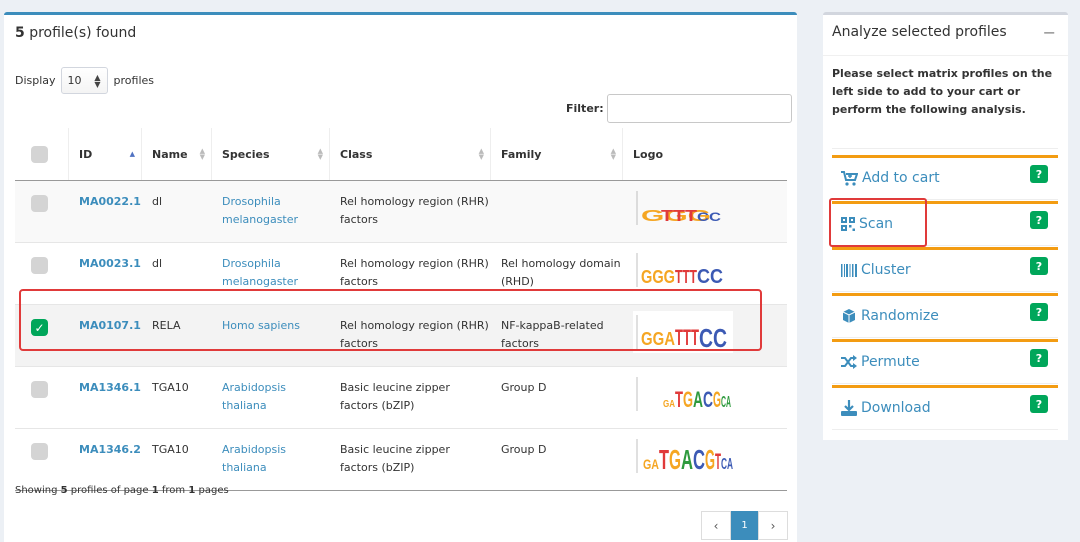 This screenshot has width=1080, height=542. What do you see at coordinates (1049, 32) in the screenshot?
I see `collapse-icon: −` at bounding box center [1049, 32].